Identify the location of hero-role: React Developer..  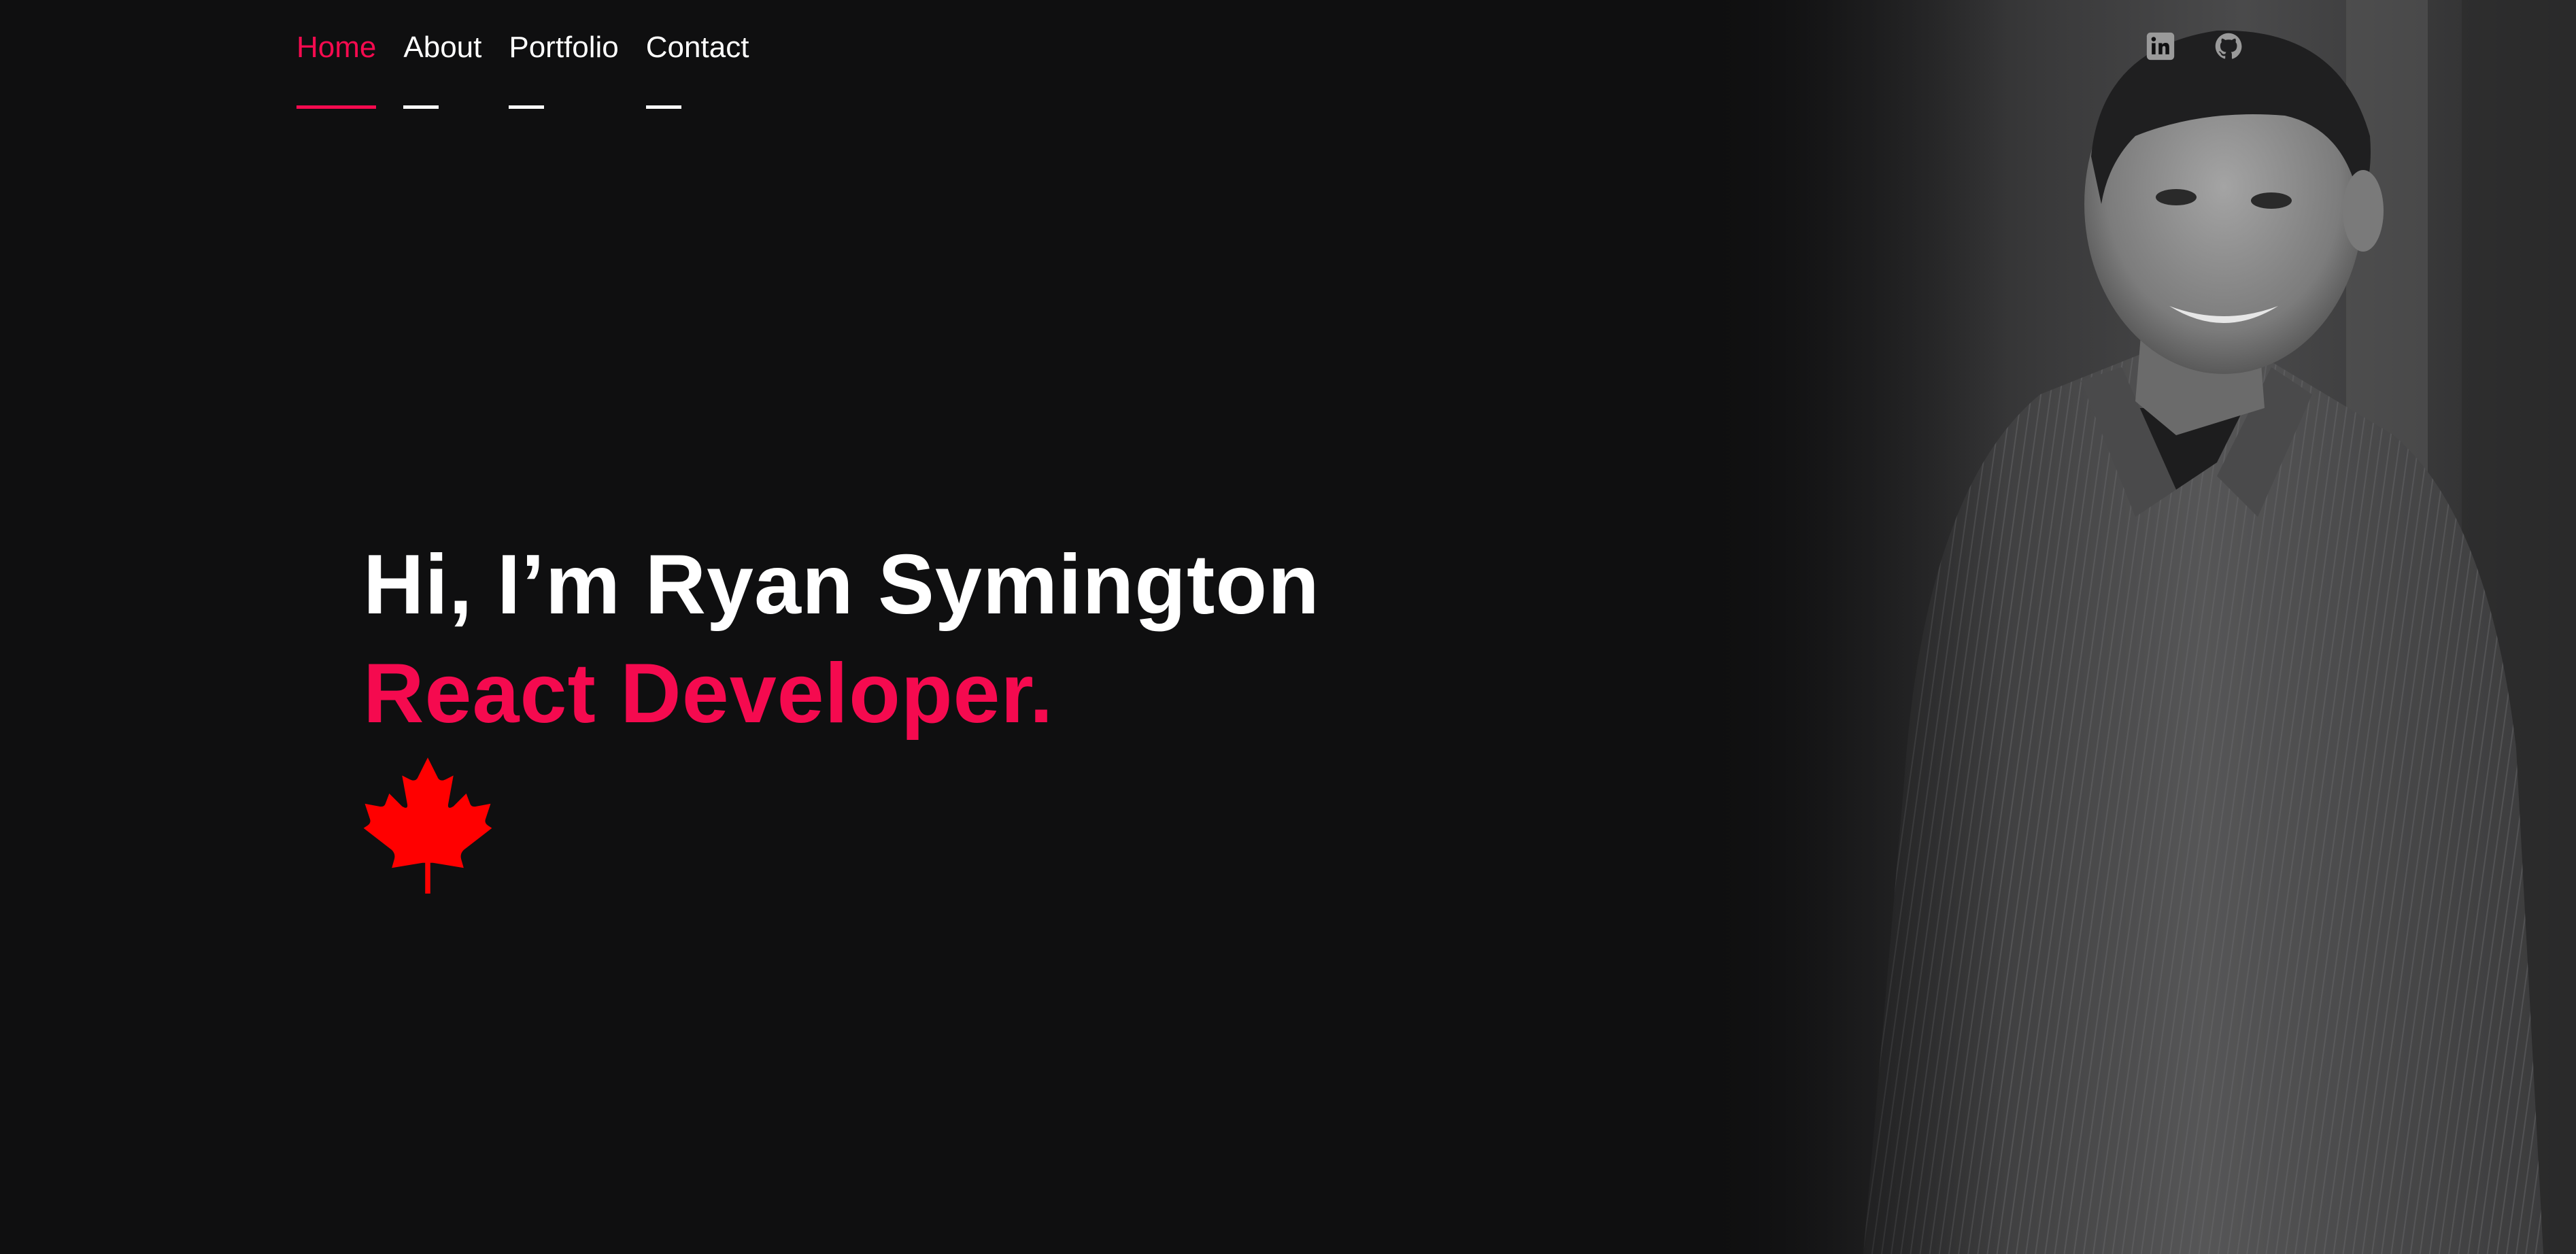
(708, 694).